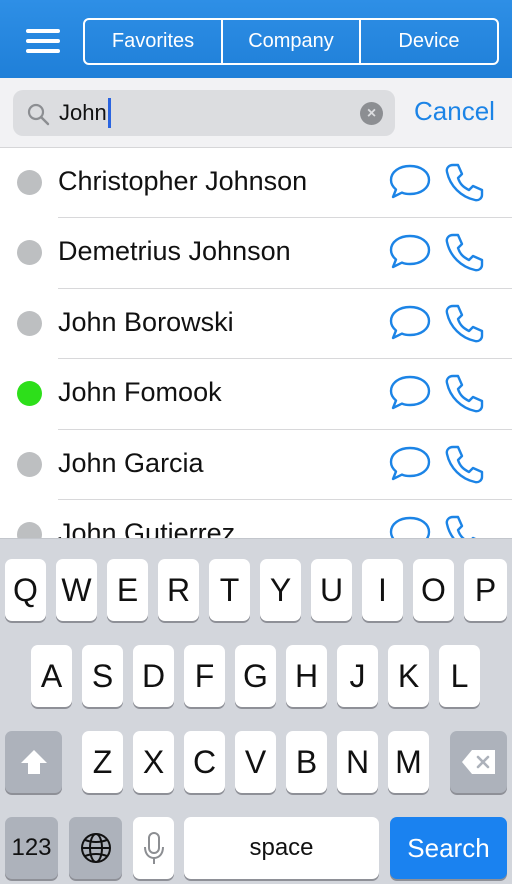  Describe the element at coordinates (256, 394) in the screenshot. I see `contact-row: John Fomook` at that location.